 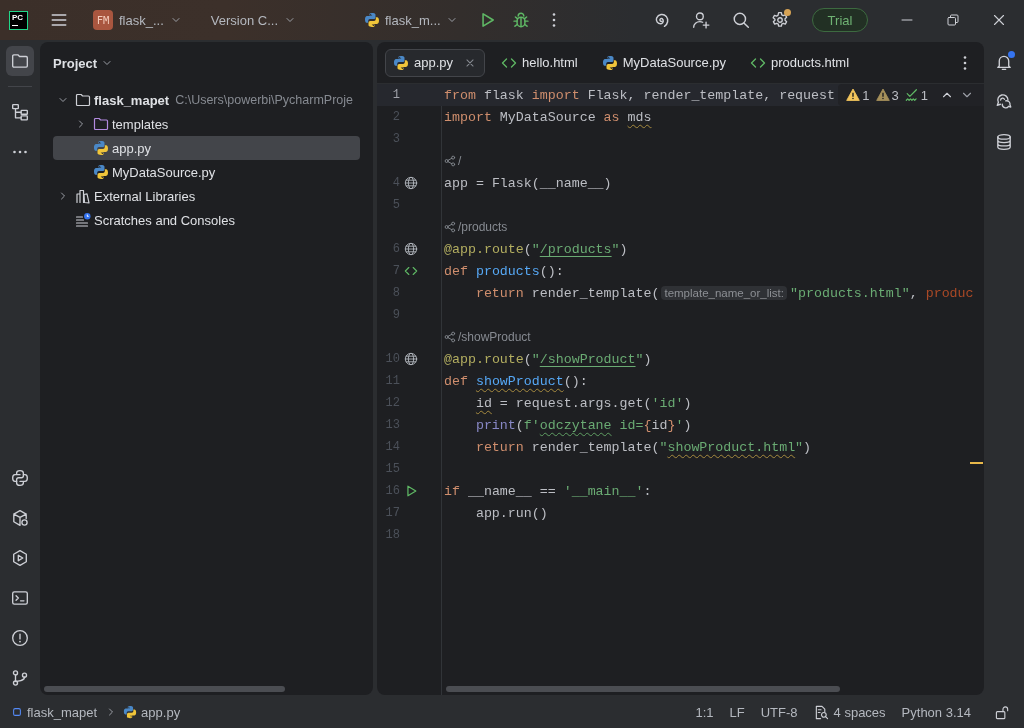 I want to click on module-icon, so click(x=17, y=712).